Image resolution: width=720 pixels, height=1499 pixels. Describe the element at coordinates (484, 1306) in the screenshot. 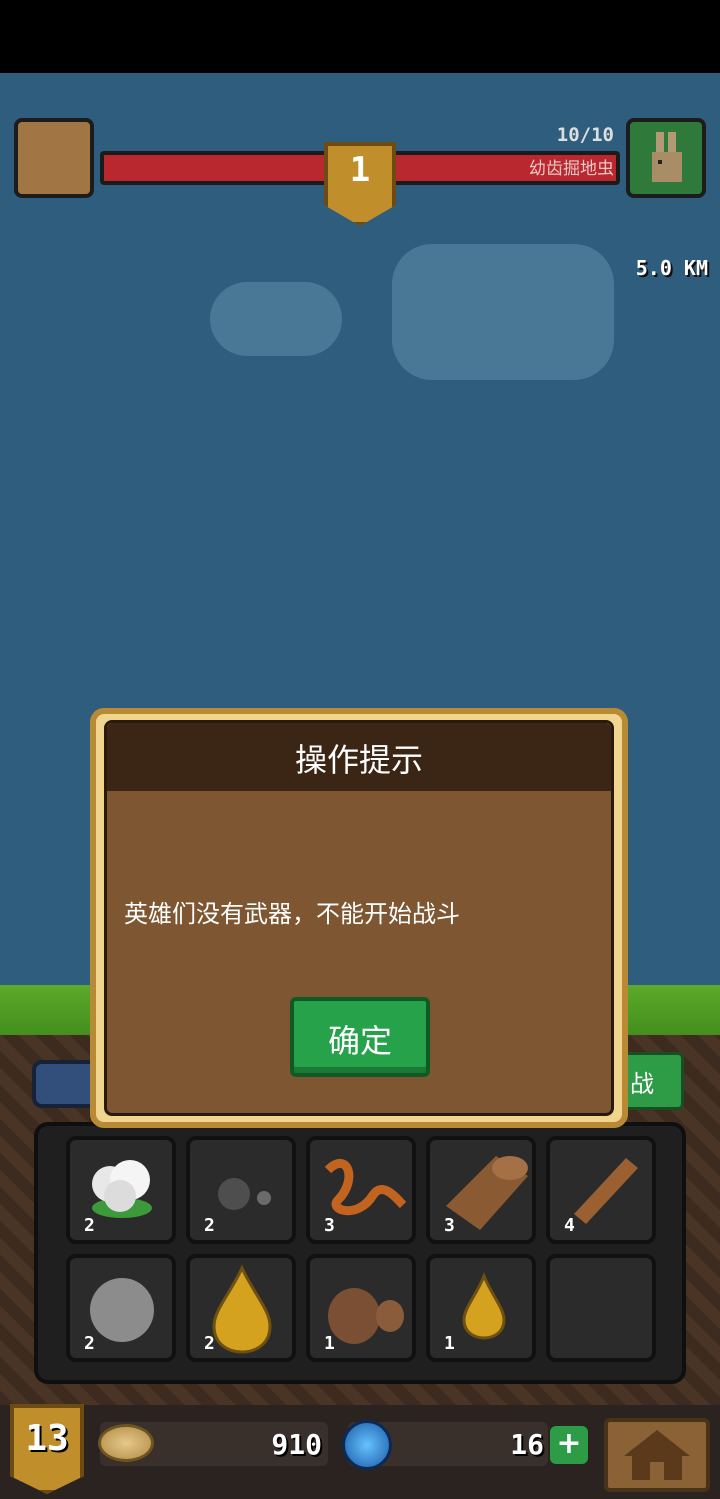

I see `small-oil-drop-icon` at that location.